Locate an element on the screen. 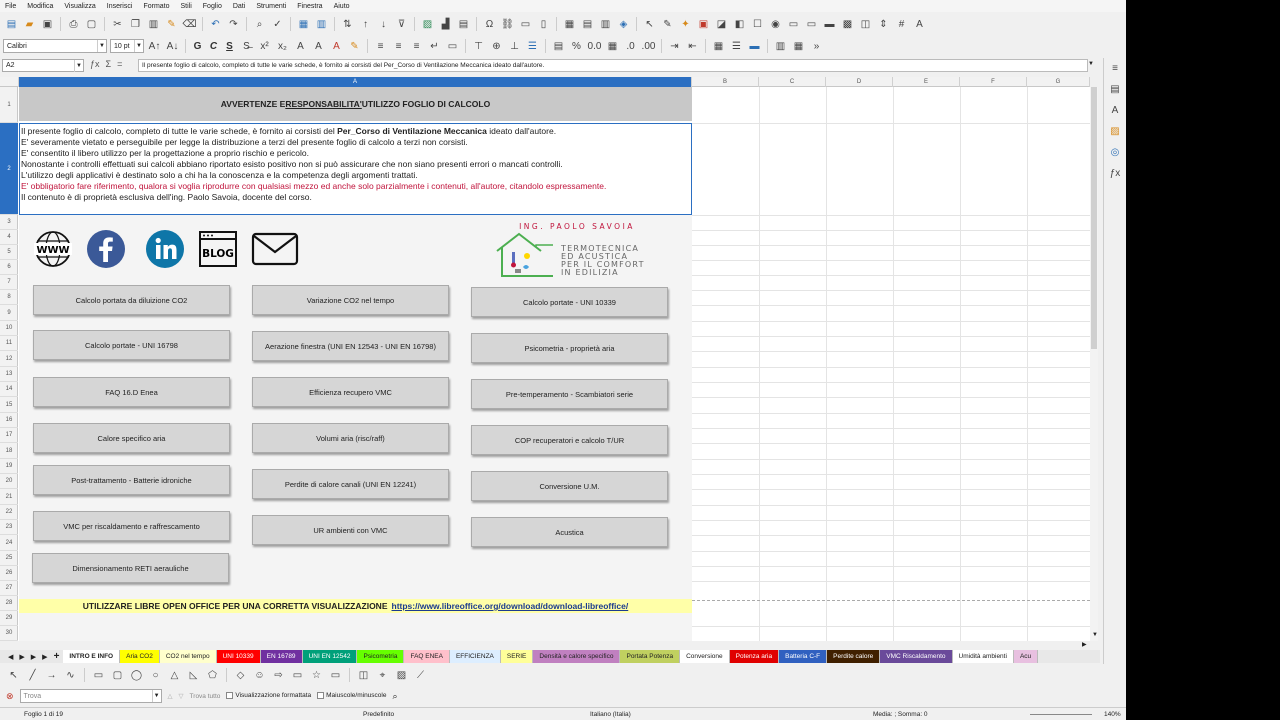 The height and width of the screenshot is (720, 1280). basic-shapes-icon: ◇ is located at coordinates (240, 675).